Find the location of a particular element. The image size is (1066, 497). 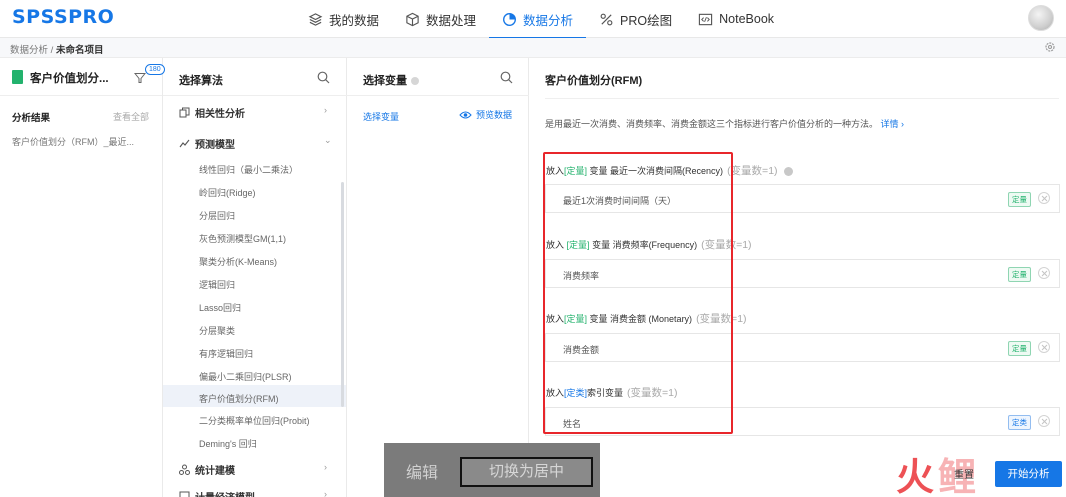

top-navbar: SPSSPRO 我的数据 数据处理 数据分析 PRO绘图 NoteBook is located at coordinates (533, 19).